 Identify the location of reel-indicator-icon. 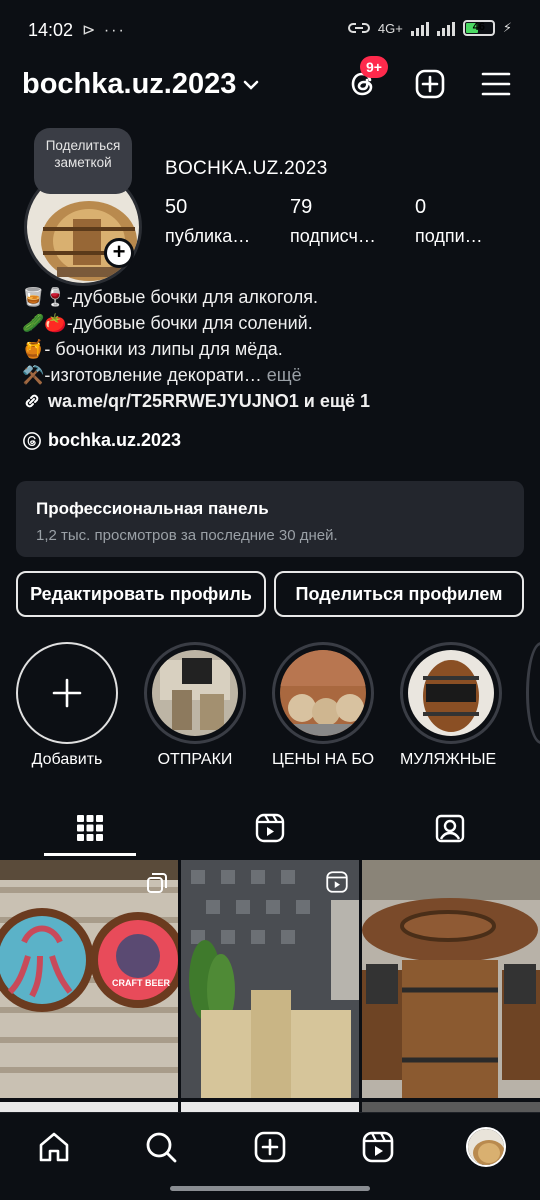
(337, 882).